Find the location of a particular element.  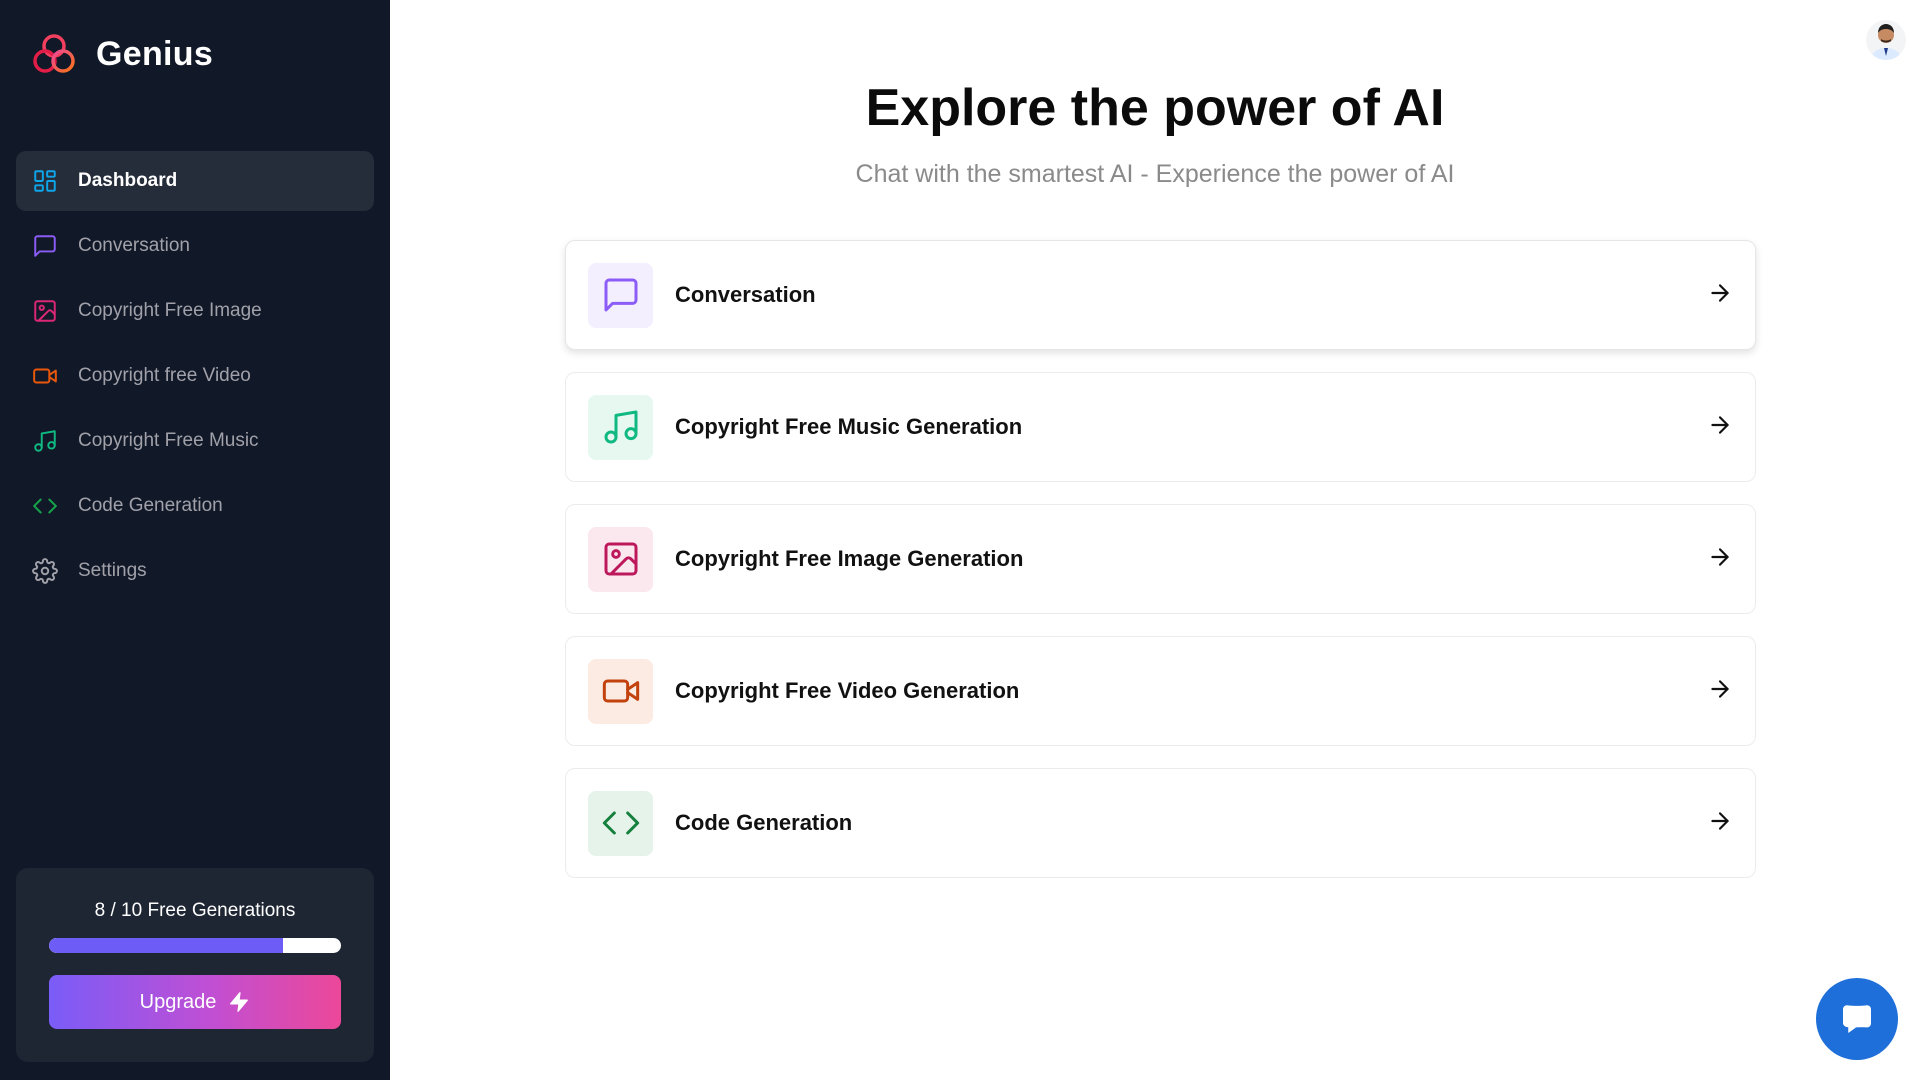

chat-widget-button is located at coordinates (1857, 1019).